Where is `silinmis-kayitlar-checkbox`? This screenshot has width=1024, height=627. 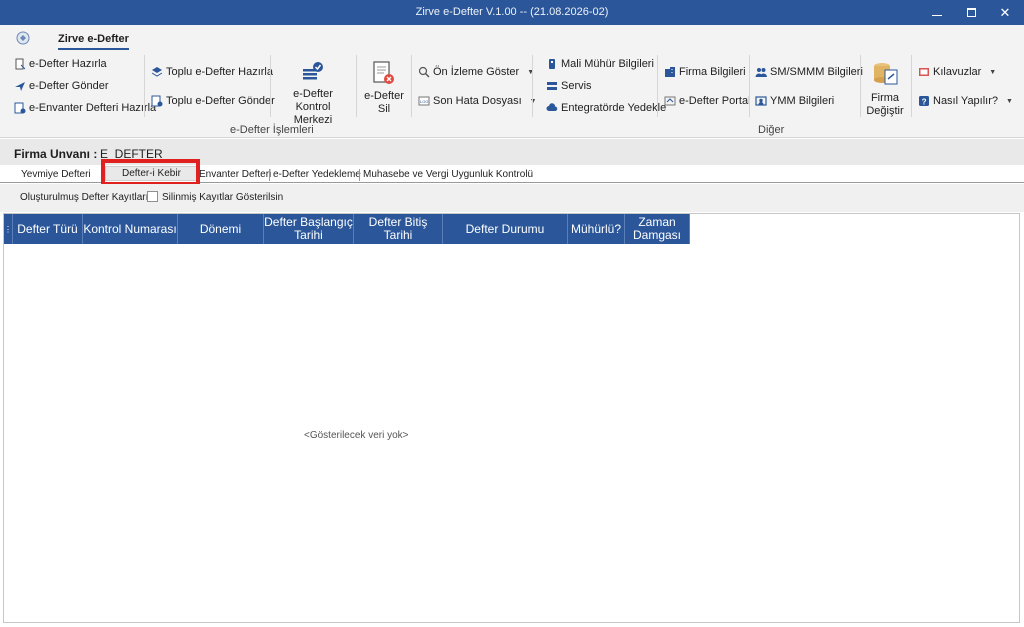
silinmis-kayitlar-checkbox is located at coordinates (152, 196).